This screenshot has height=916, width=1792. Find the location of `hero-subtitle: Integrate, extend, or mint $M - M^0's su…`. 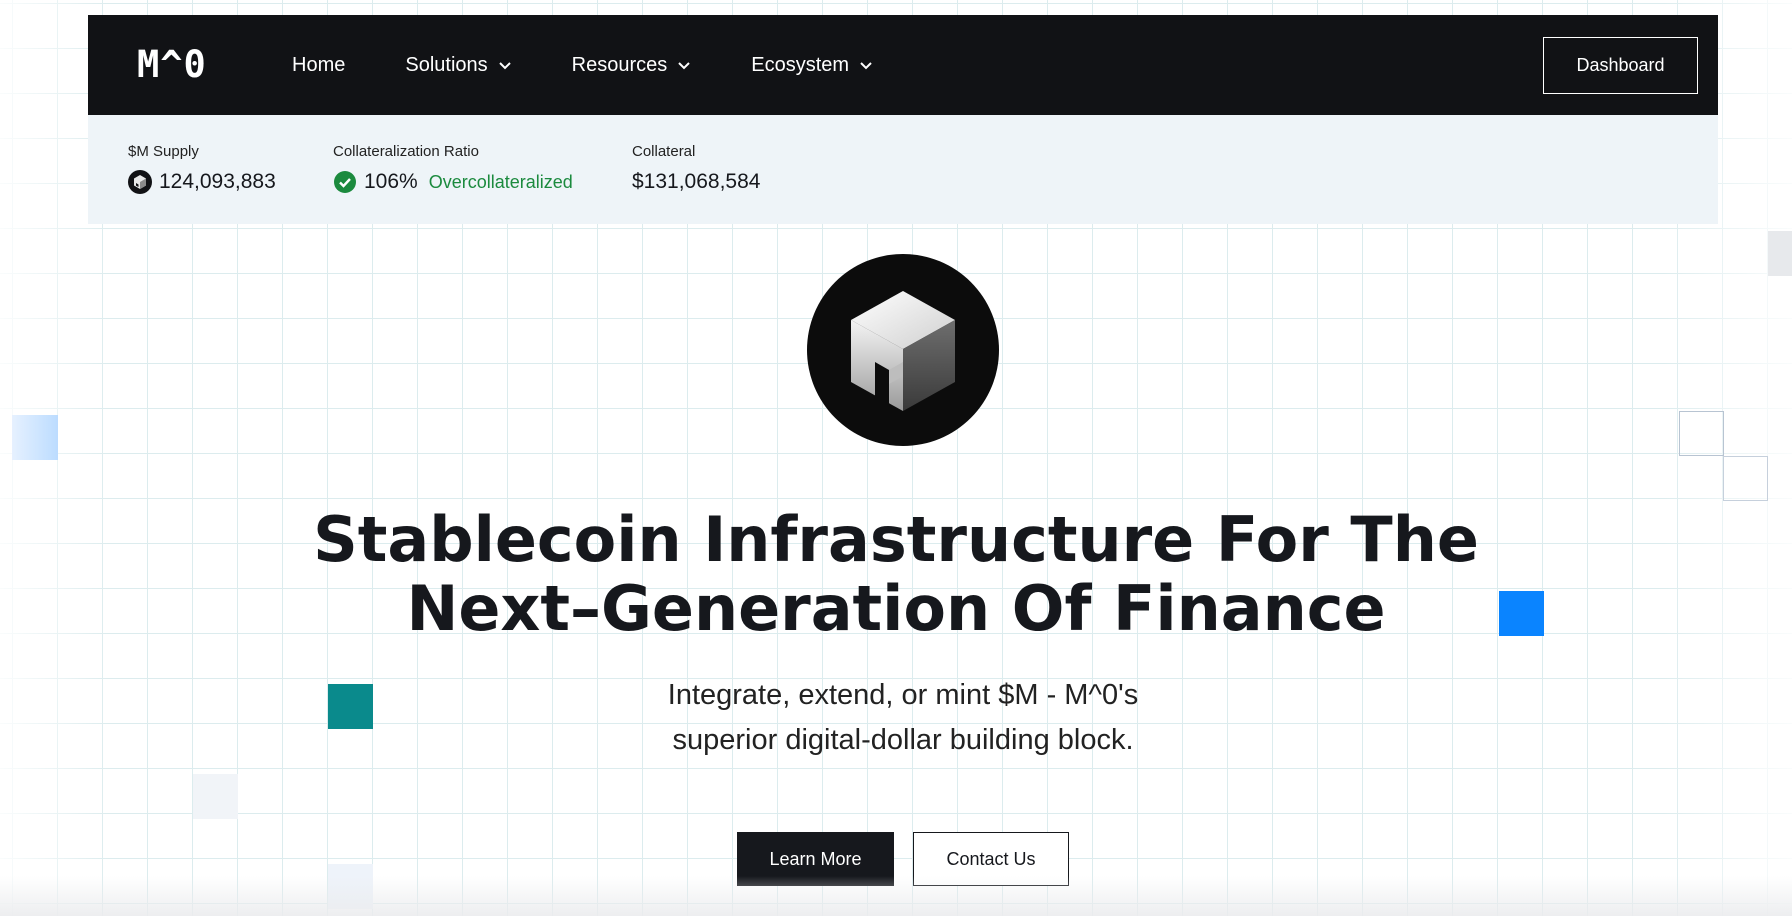

hero-subtitle: Integrate, extend, or mint $M - M^0's su… is located at coordinates (903, 718).